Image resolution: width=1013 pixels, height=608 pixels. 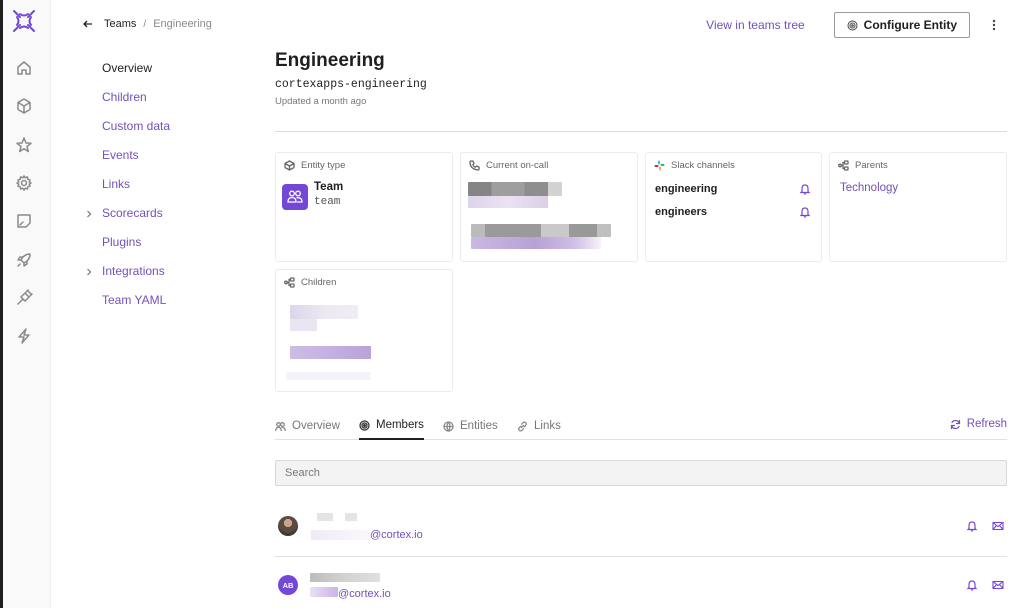 What do you see at coordinates (124, 97) in the screenshot?
I see `subnav-item-label: Children` at bounding box center [124, 97].